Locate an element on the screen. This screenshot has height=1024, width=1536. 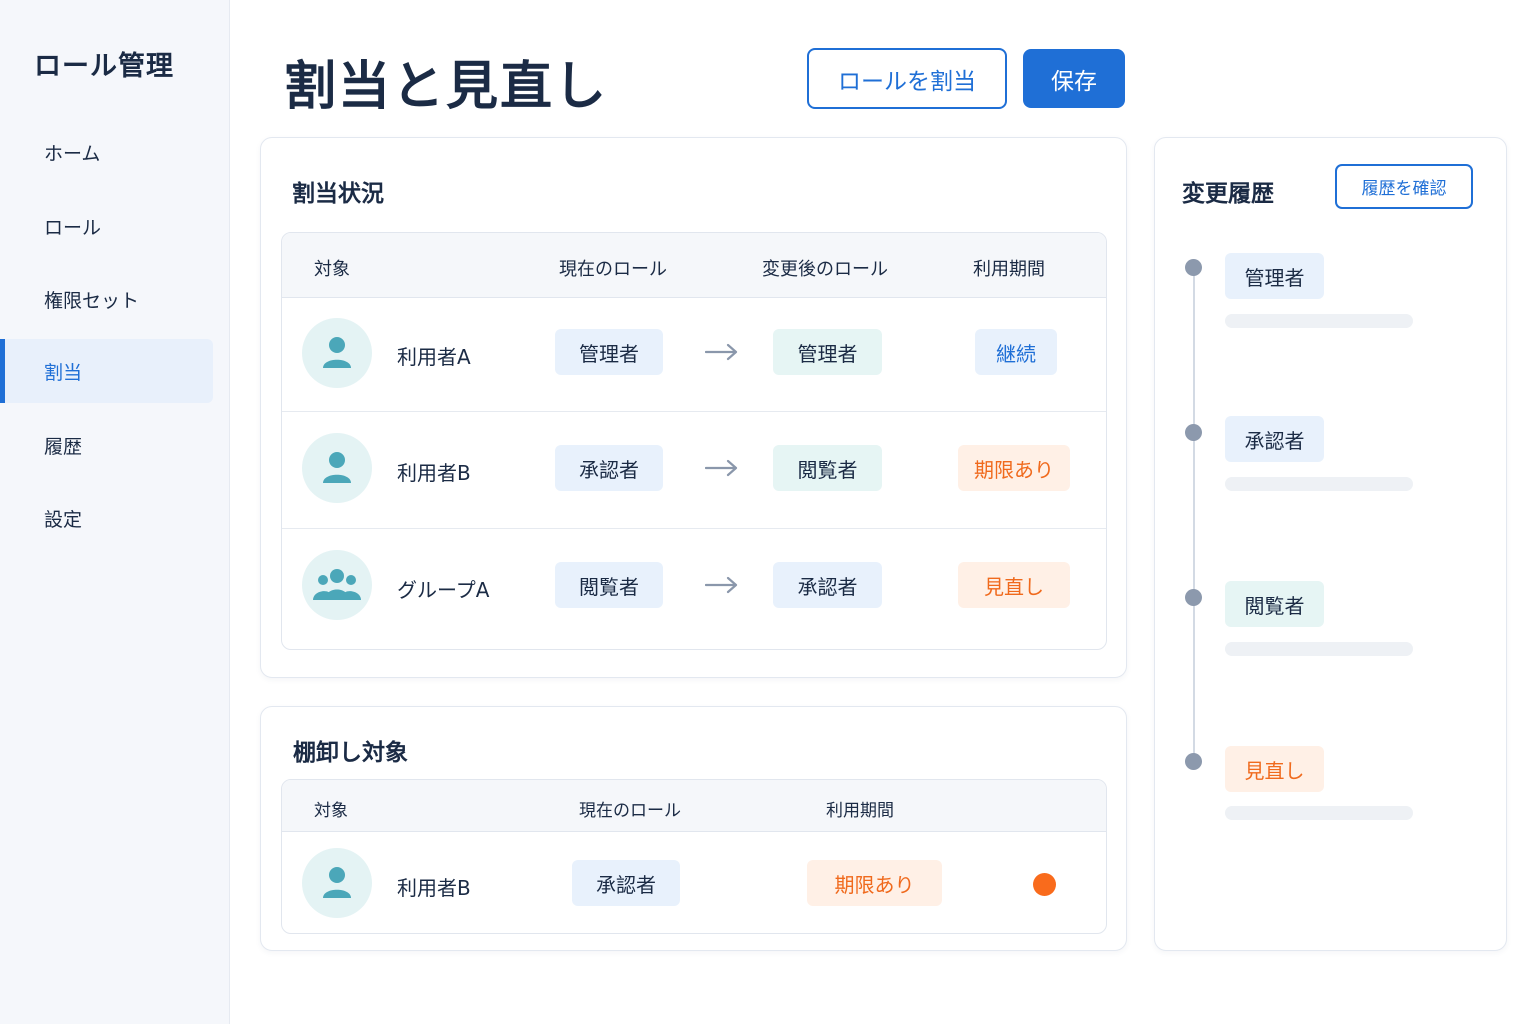
group-avatar is located at coordinates (337, 585).